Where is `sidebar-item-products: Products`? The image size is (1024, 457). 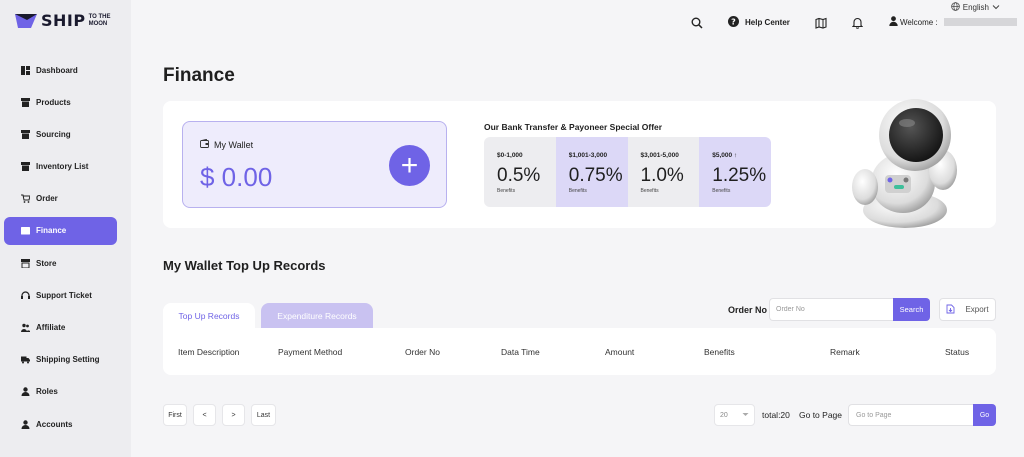 sidebar-item-products: Products is located at coordinates (60, 102).